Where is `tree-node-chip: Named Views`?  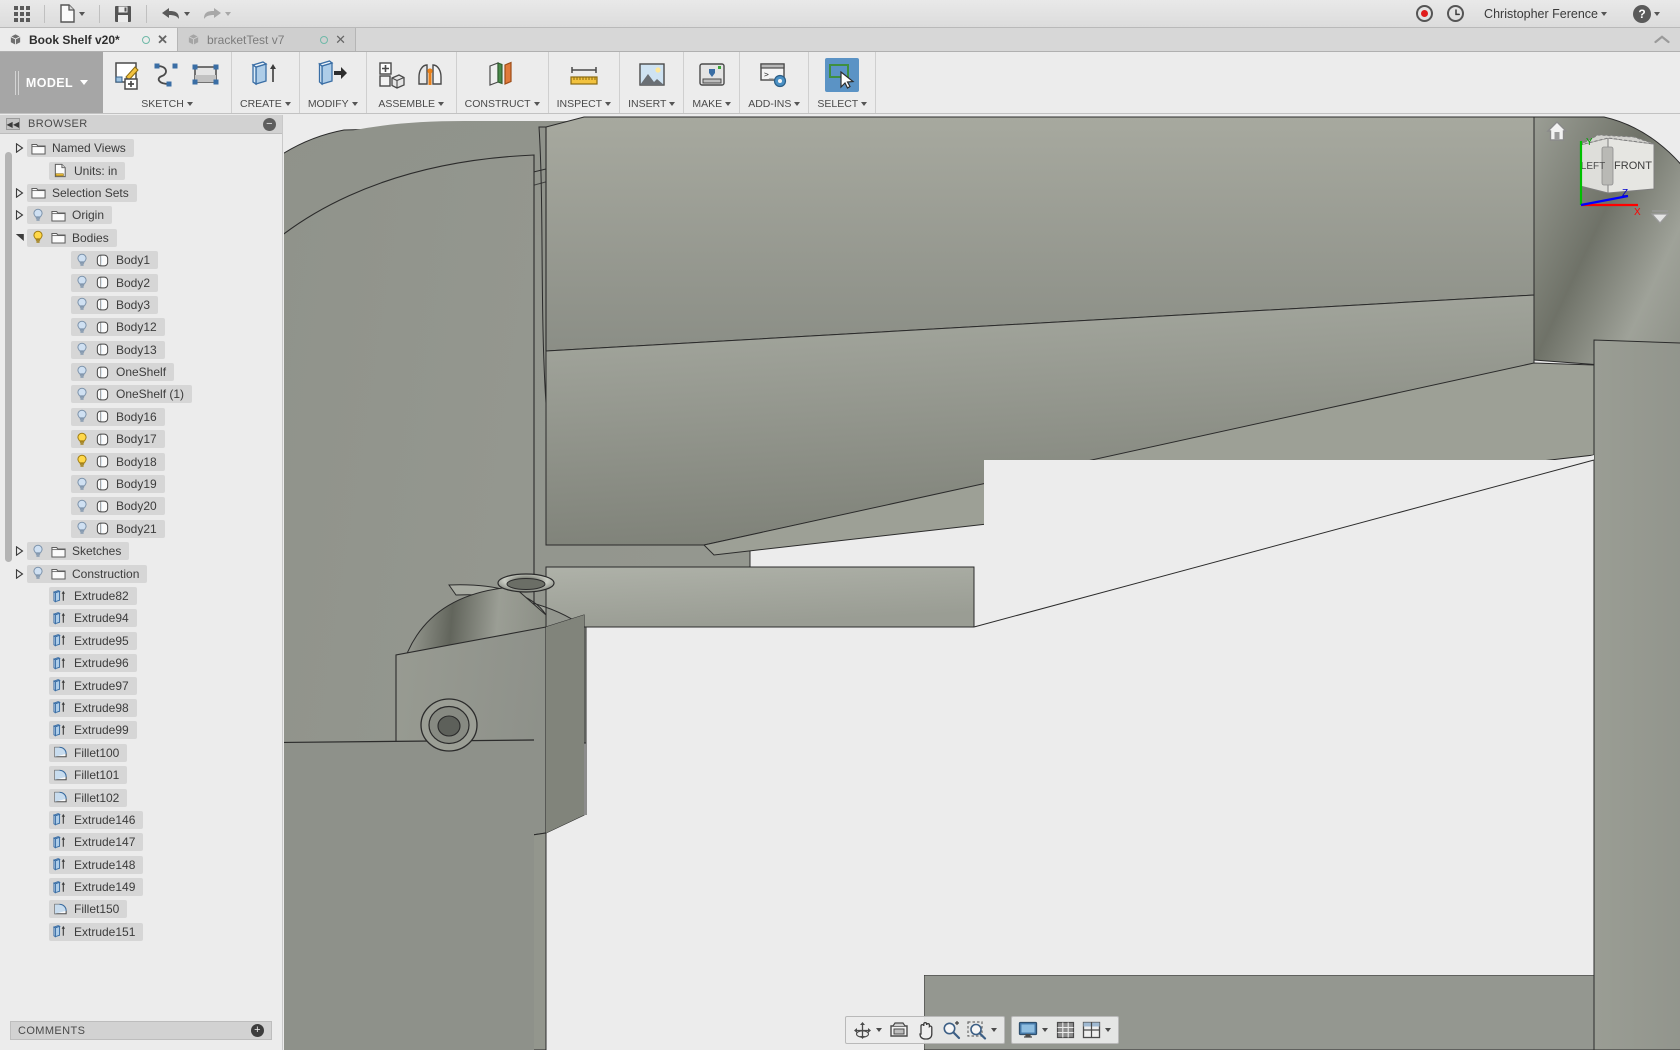
tree-node-chip: Named Views is located at coordinates (80, 148).